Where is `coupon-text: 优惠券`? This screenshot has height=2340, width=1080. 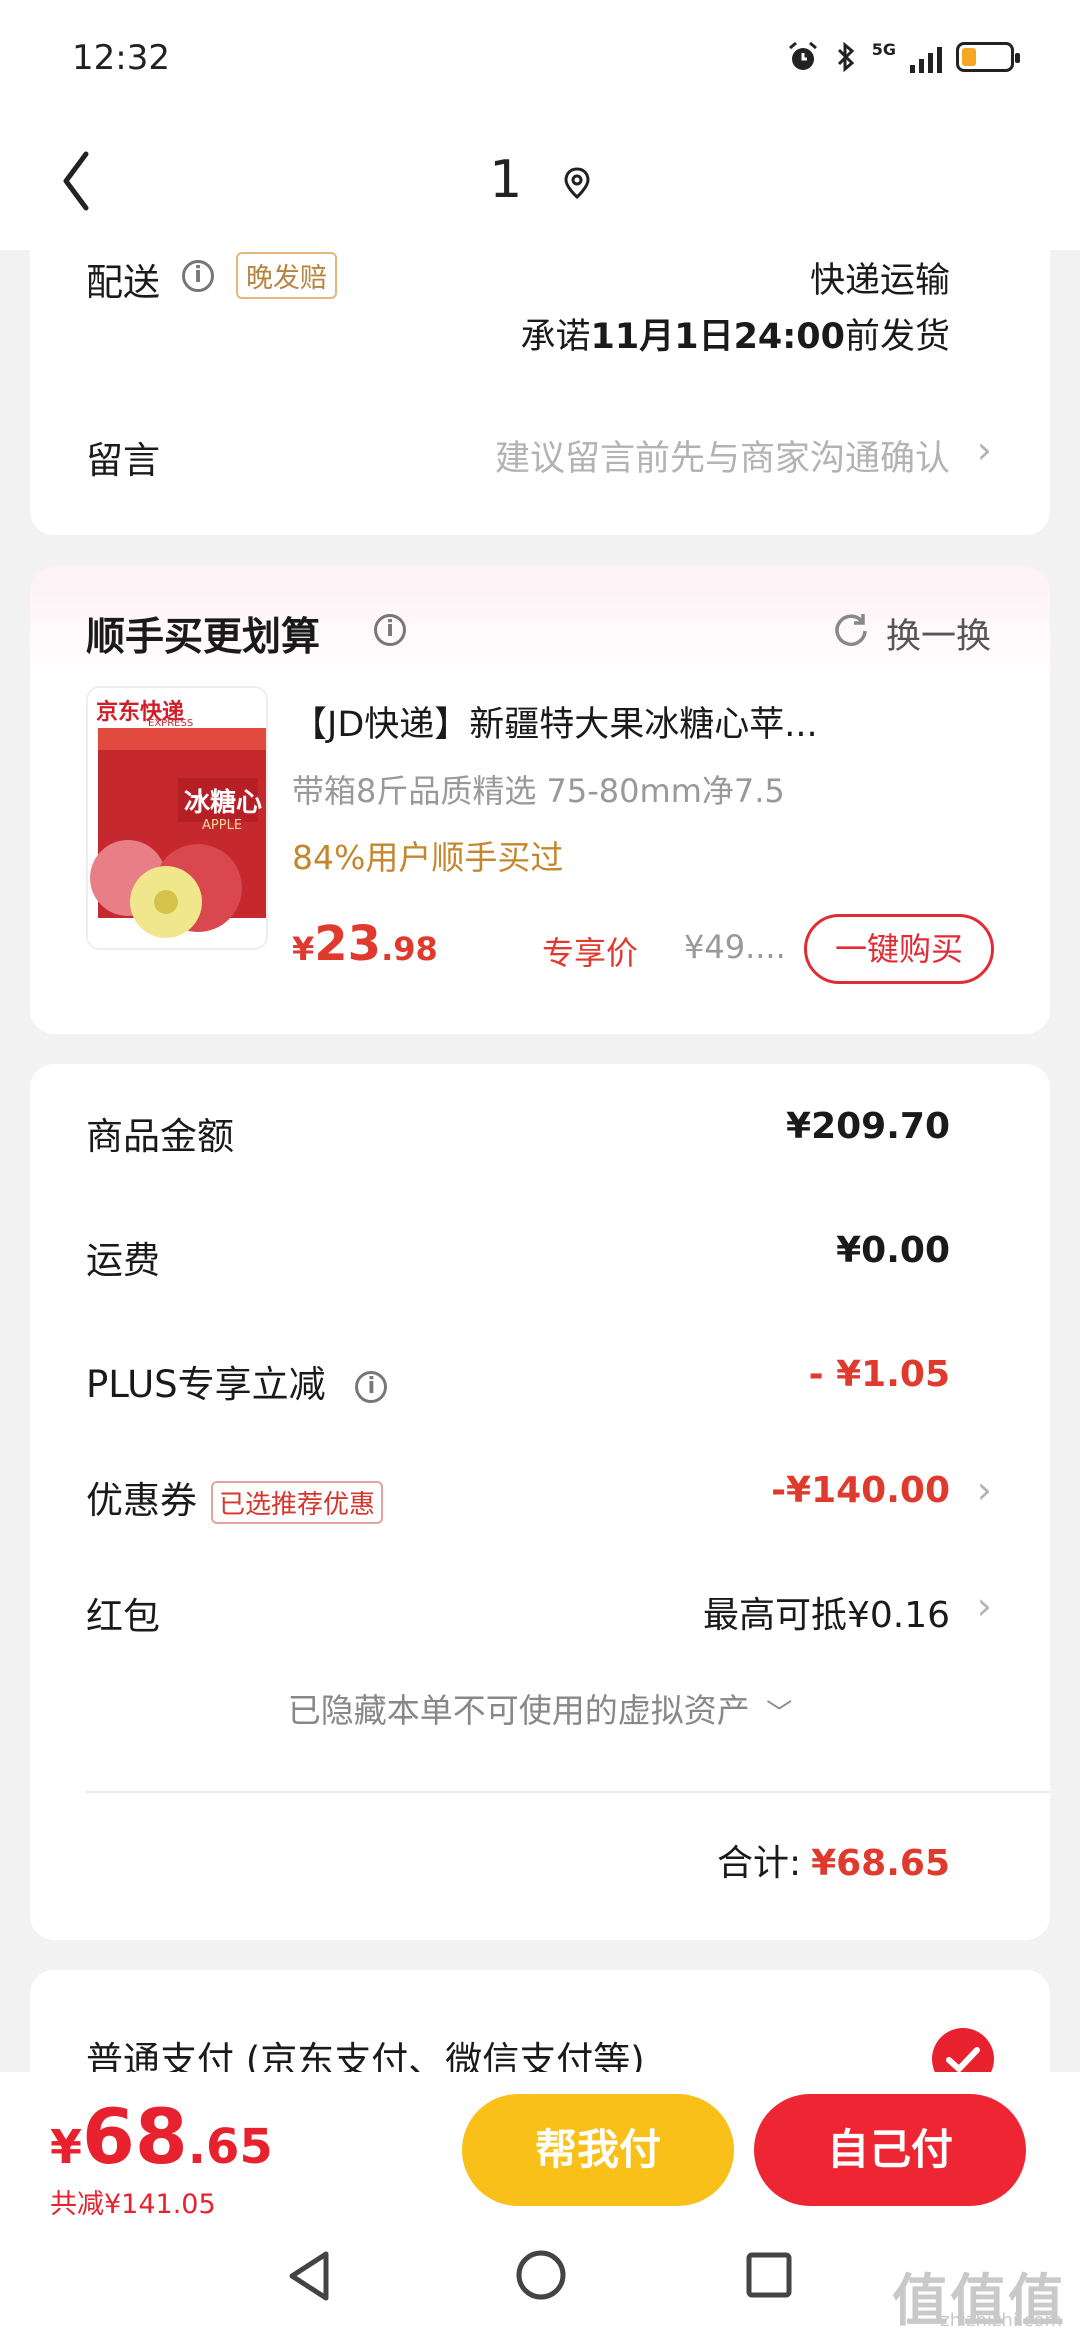
coupon-text: 优惠券 is located at coordinates (141, 1500).